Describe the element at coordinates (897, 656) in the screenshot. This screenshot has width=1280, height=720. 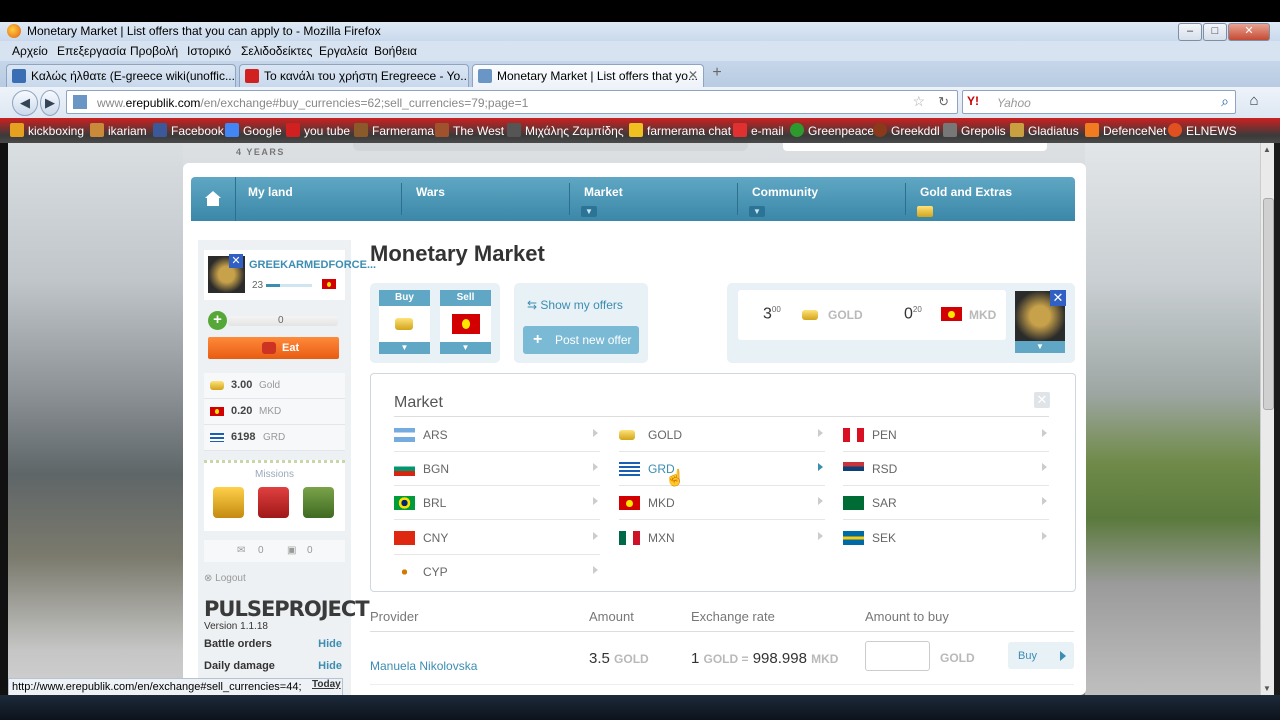
I see `amount-to-buy-input` at that location.